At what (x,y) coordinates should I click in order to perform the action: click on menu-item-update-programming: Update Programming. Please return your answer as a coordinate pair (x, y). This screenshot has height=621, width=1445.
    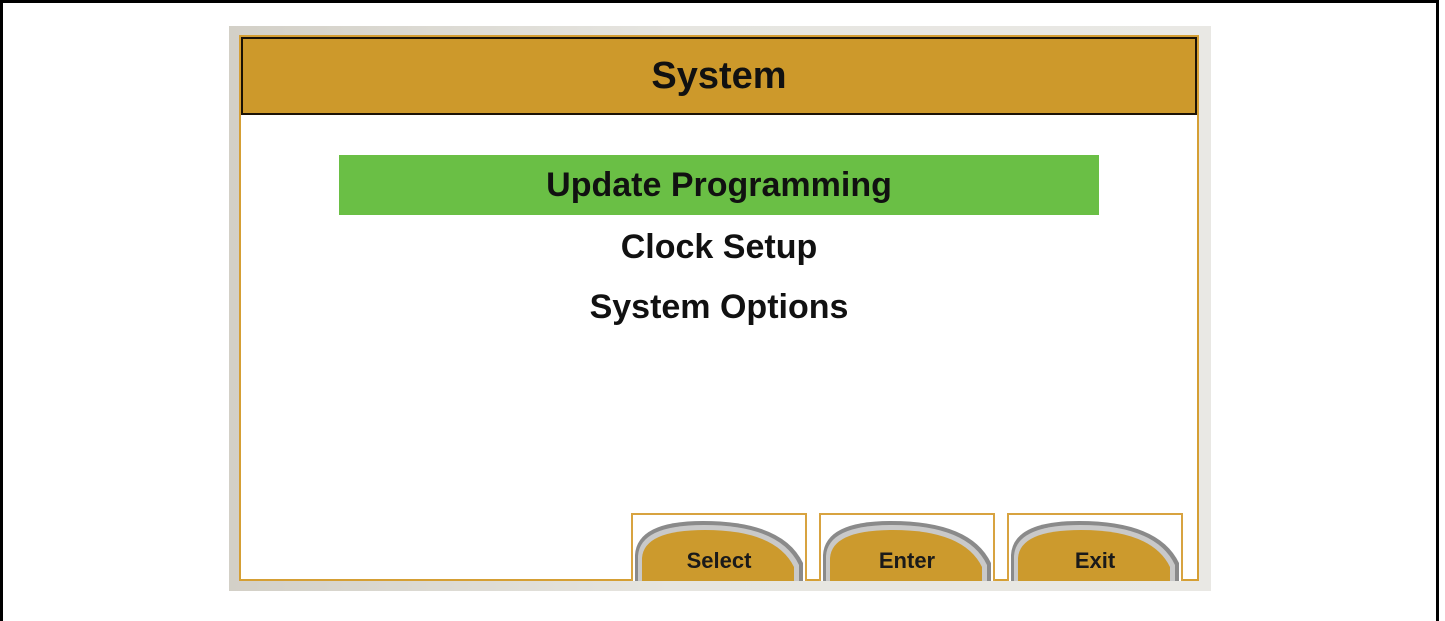
    Looking at the image, I should click on (719, 185).